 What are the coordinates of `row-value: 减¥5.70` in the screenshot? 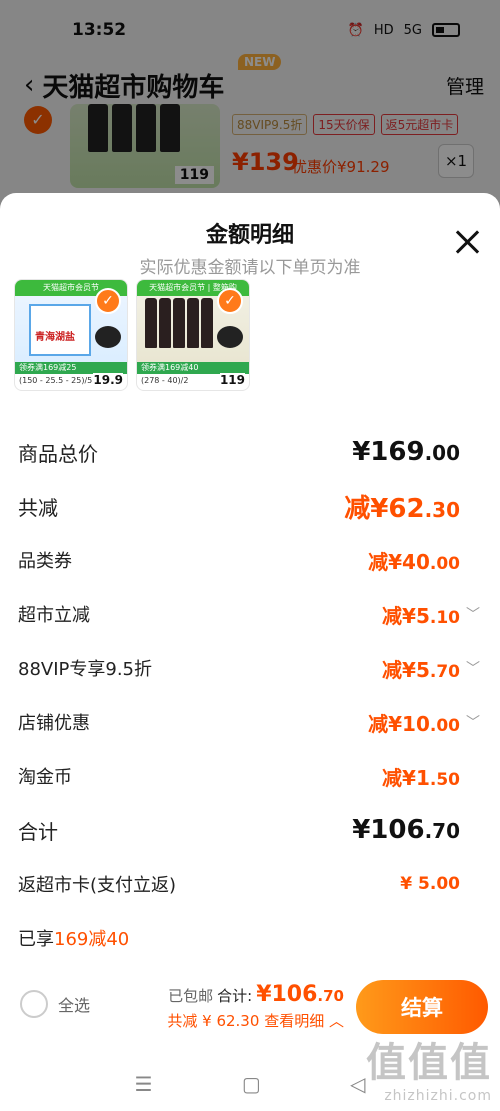 It's located at (421, 669).